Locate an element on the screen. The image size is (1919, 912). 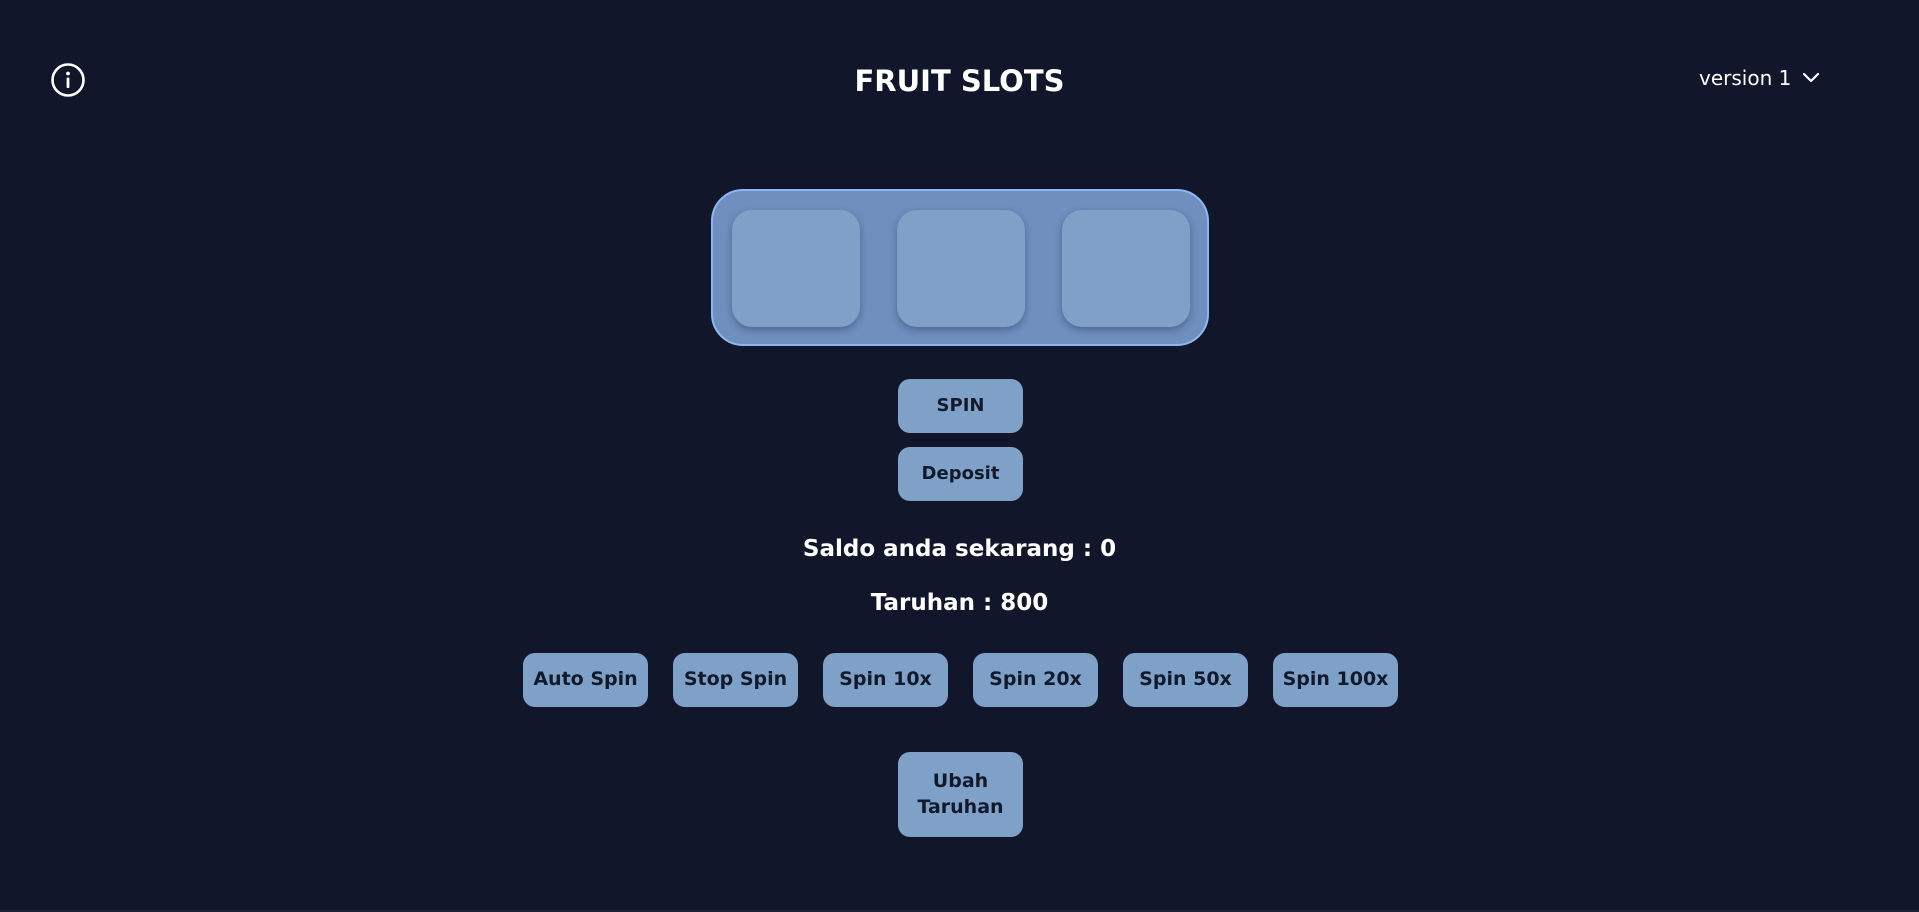
auto-spin-button: Auto Spin is located at coordinates (585, 680).